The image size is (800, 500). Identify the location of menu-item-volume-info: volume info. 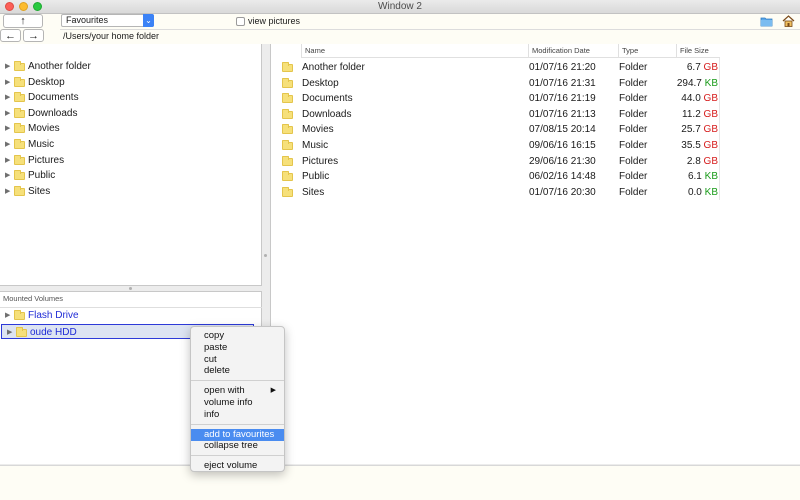
(237, 403).